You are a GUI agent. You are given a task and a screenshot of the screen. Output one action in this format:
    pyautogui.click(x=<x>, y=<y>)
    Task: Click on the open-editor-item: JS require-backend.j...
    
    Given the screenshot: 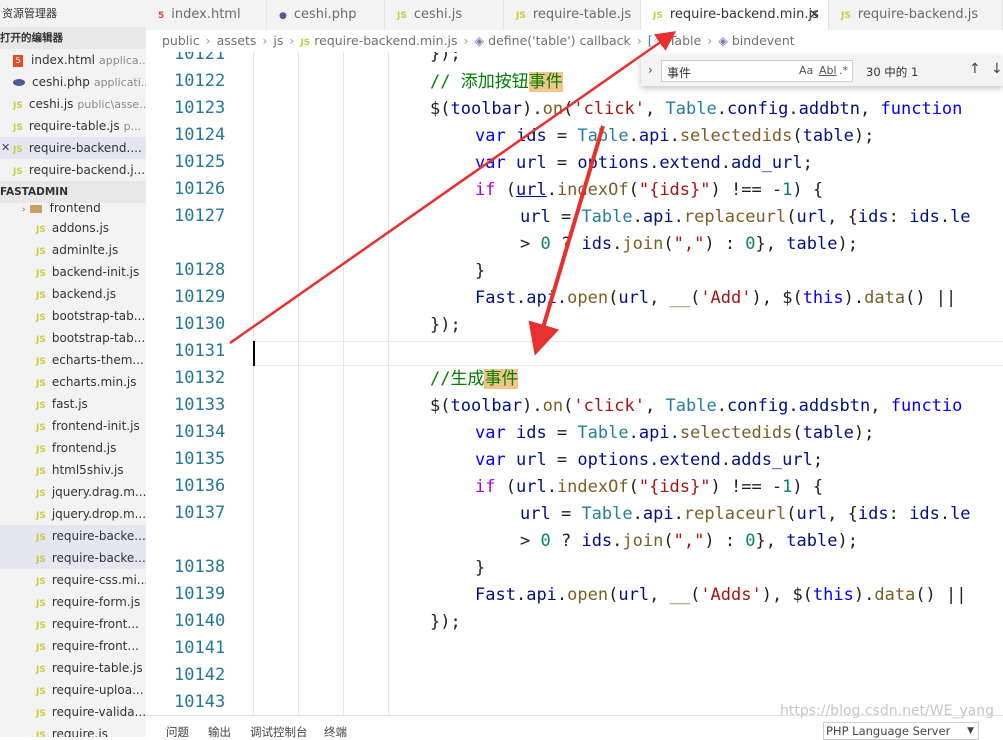 What is the action you would take?
    pyautogui.click(x=73, y=170)
    